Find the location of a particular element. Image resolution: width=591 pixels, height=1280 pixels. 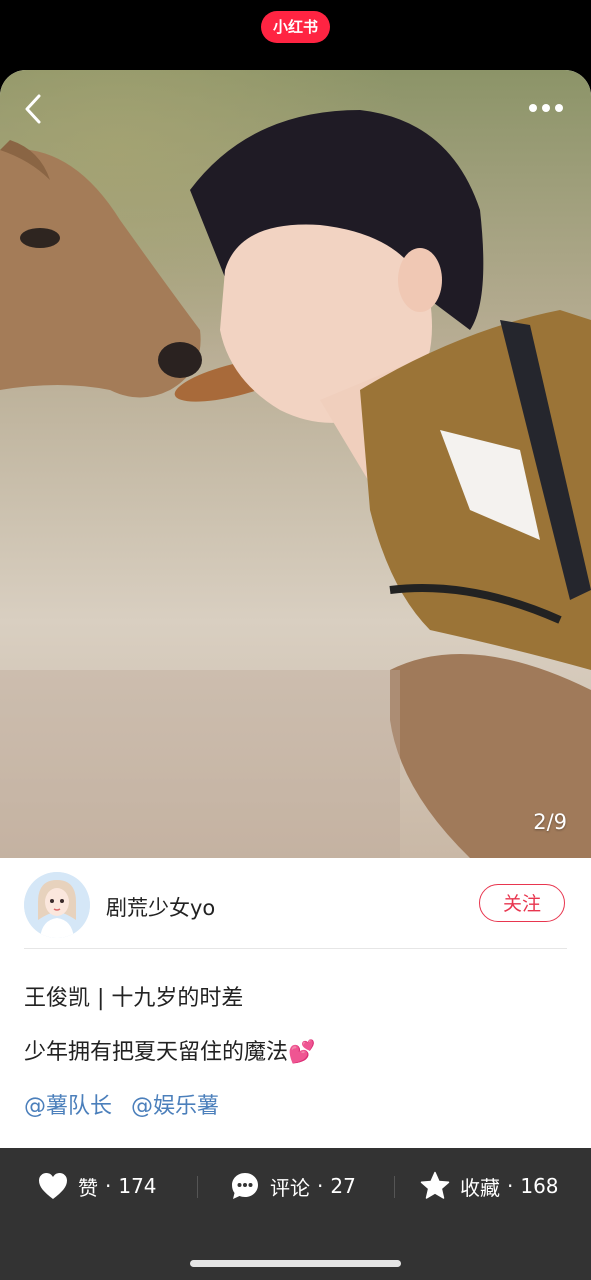

author-row: 剧荒少女yo 关注 is located at coordinates (295, 903).